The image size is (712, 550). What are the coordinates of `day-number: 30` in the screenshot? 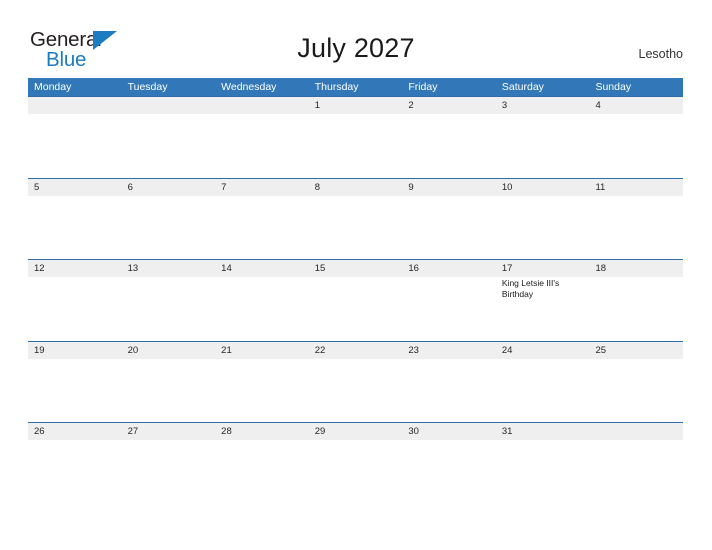 It's located at (449, 431).